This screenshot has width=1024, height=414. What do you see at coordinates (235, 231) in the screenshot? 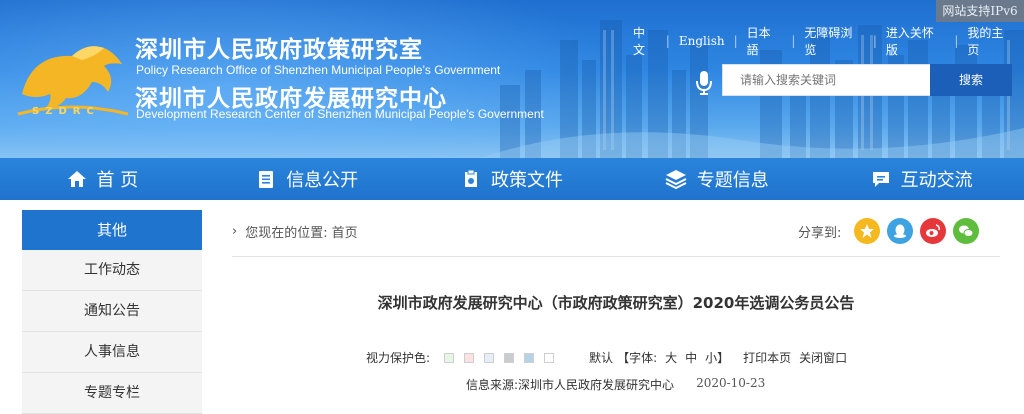
I see `chevron-right-icon: ›` at bounding box center [235, 231].